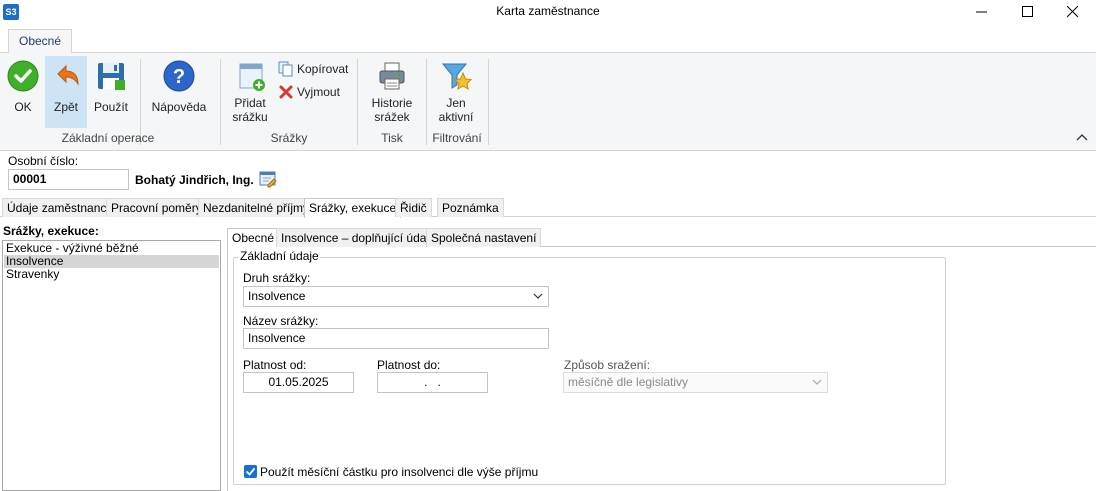 The width and height of the screenshot is (1096, 491). Describe the element at coordinates (392, 76) in the screenshot. I see `printer-icon` at that location.